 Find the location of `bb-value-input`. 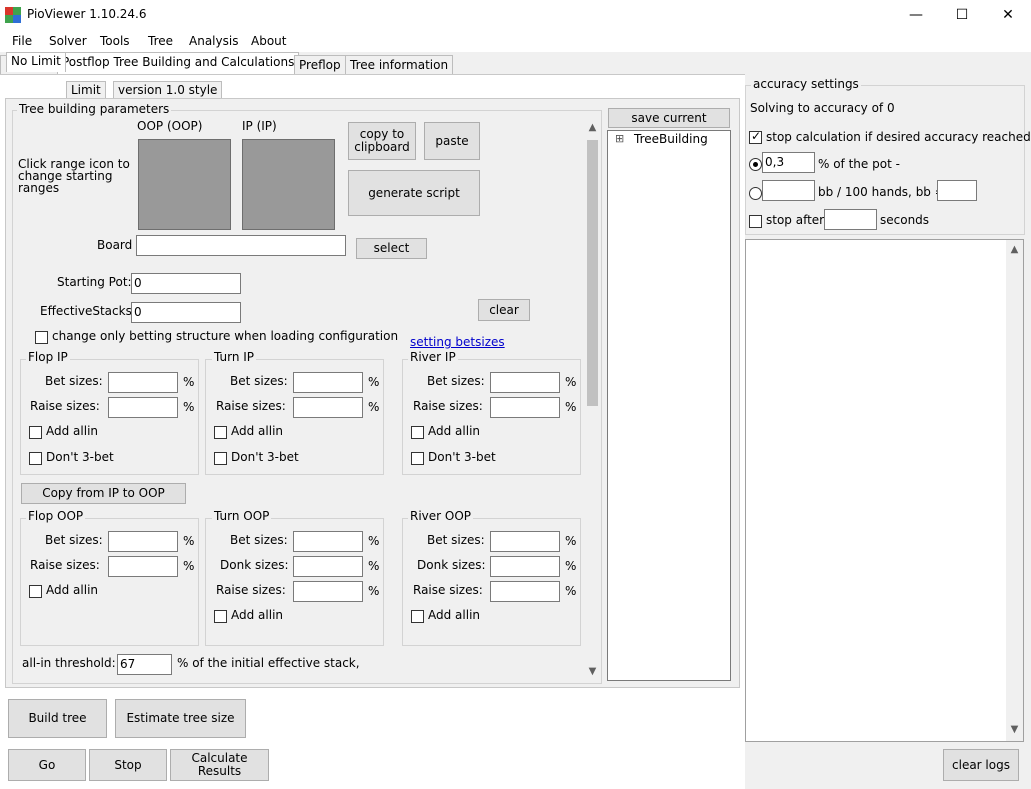

bb-value-input is located at coordinates (957, 190).